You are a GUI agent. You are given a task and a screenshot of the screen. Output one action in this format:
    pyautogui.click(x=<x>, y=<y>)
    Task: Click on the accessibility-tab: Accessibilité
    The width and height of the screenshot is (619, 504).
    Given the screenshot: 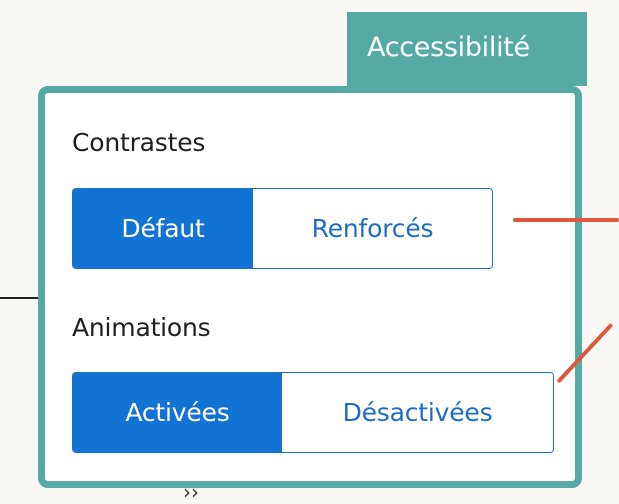 What is the action you would take?
    pyautogui.click(x=467, y=49)
    